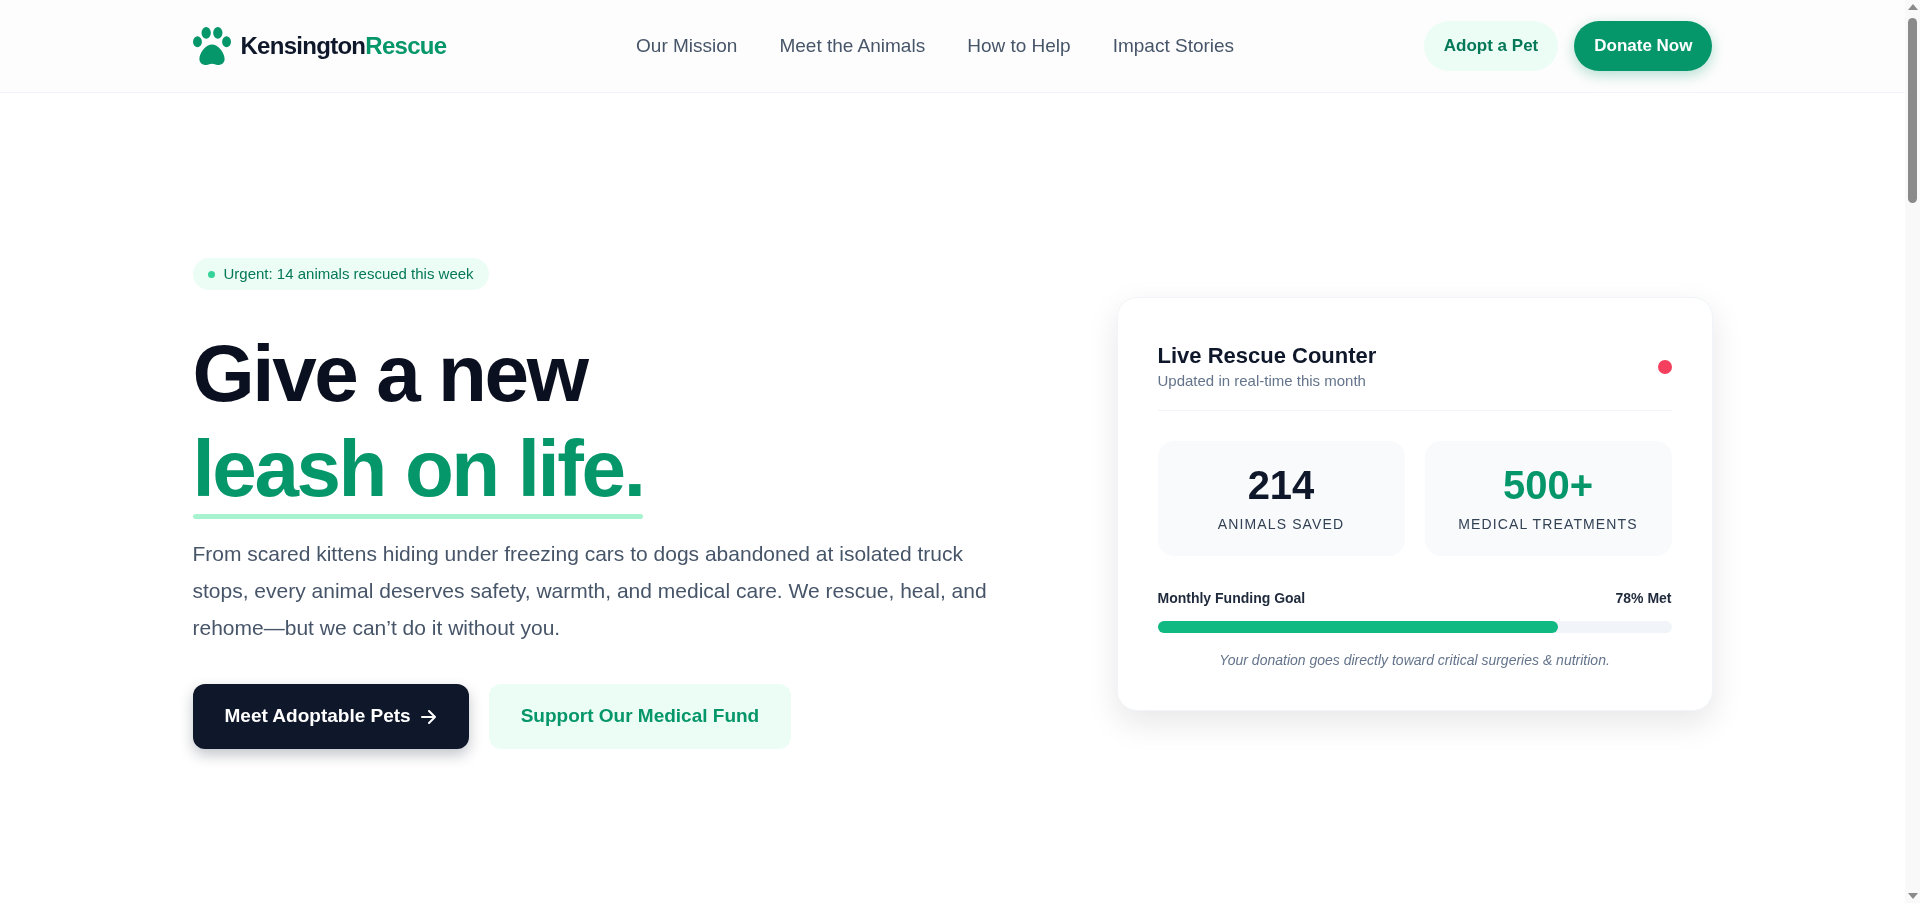  I want to click on paw-icon, so click(211, 46).